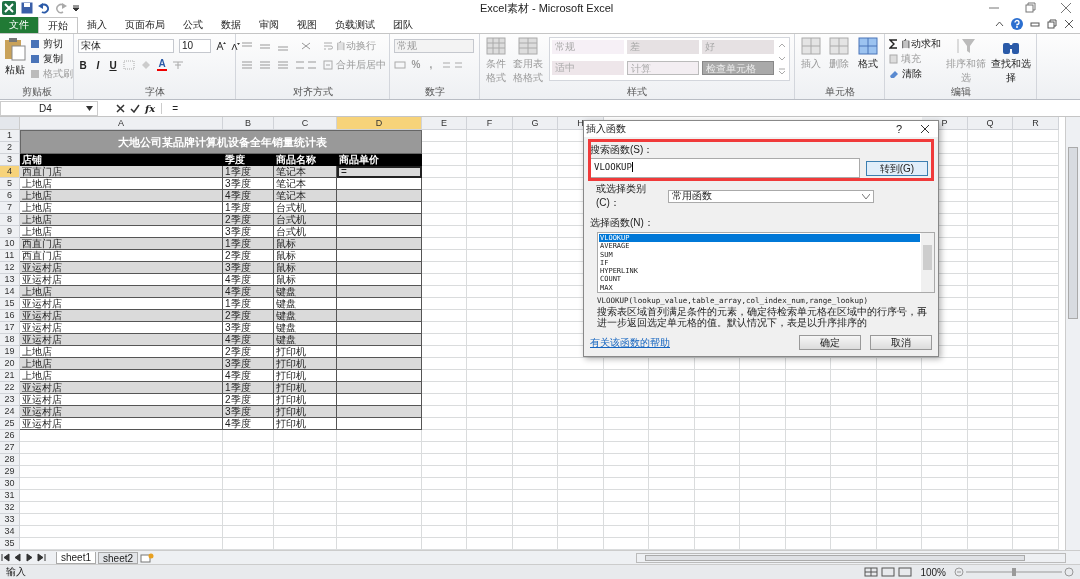  Describe the element at coordinates (10, 172) in the screenshot. I see `row-header: 4` at that location.